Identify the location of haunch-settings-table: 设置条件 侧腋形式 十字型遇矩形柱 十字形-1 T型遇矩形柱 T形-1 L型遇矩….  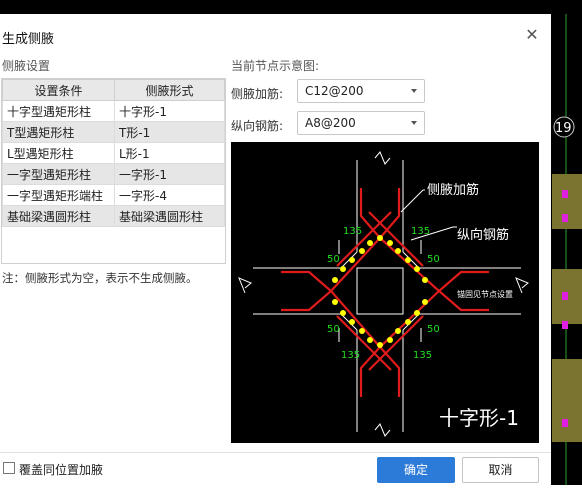
(113, 171).